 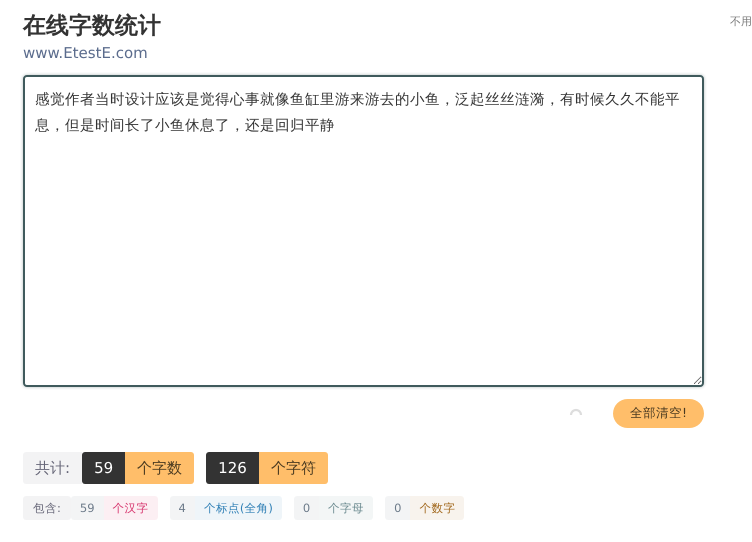 I want to click on count-value: 4, so click(x=182, y=508).